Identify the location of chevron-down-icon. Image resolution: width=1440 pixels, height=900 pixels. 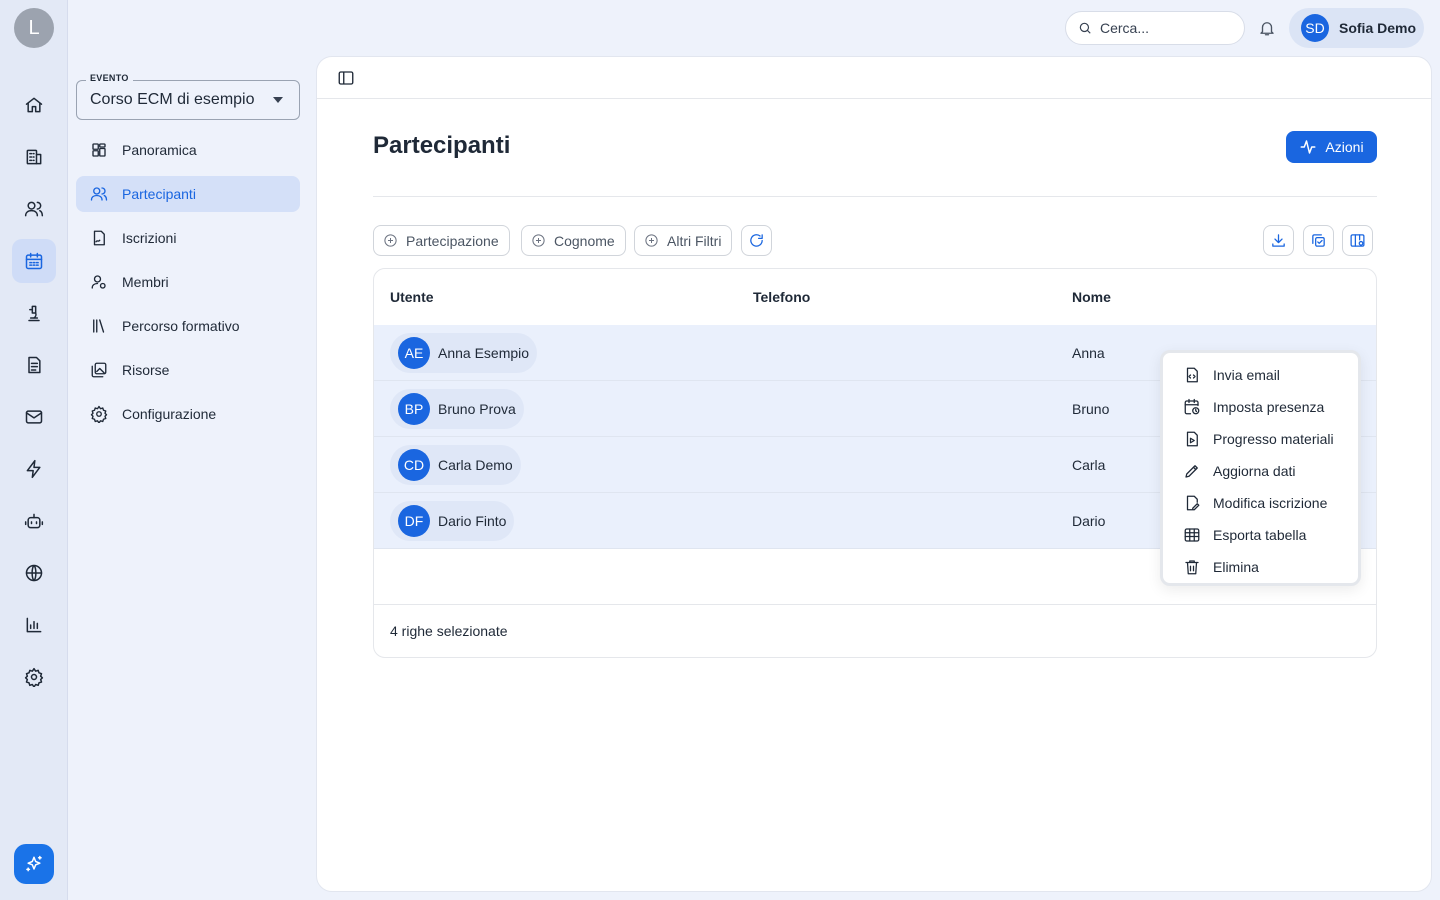
(278, 100).